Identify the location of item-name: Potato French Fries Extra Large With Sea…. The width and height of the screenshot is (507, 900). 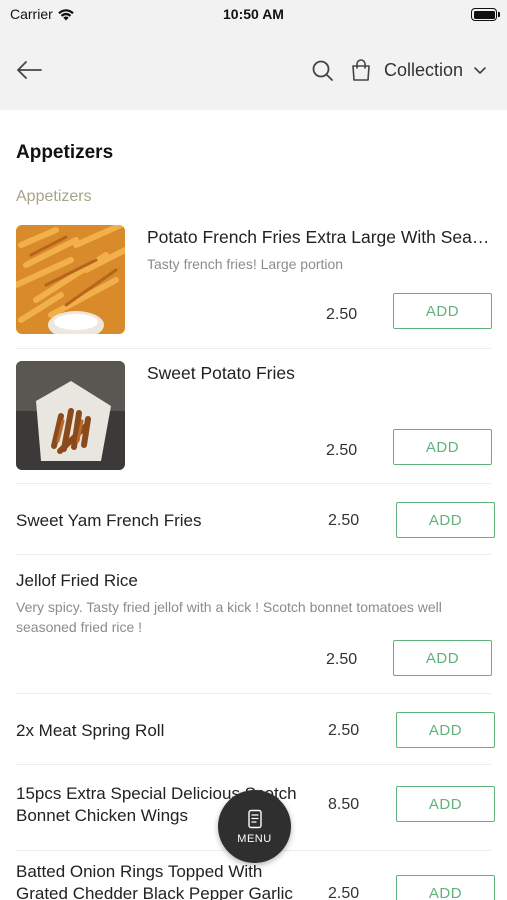
(318, 237).